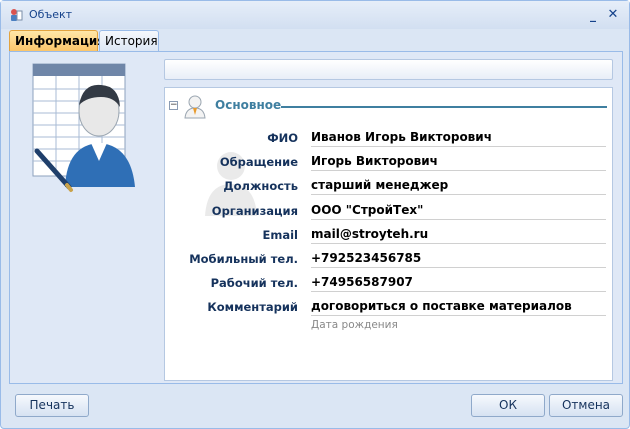 Image resolution: width=630 pixels, height=429 pixels. I want to click on field-value: +74956587907, so click(458, 281).